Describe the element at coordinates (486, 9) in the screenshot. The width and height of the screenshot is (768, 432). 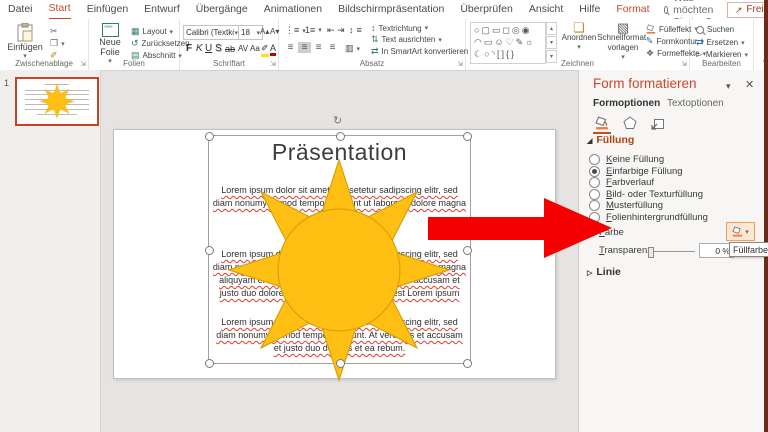
I see `tab-ueberpruefen: Überprüfen` at that location.